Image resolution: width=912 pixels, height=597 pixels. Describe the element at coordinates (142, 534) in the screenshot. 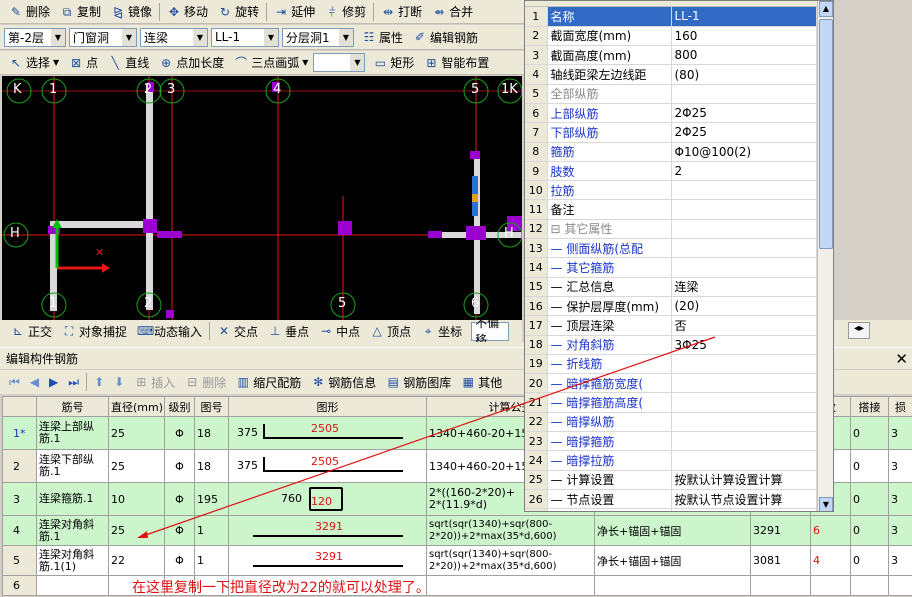

I see `arrowhead` at that location.